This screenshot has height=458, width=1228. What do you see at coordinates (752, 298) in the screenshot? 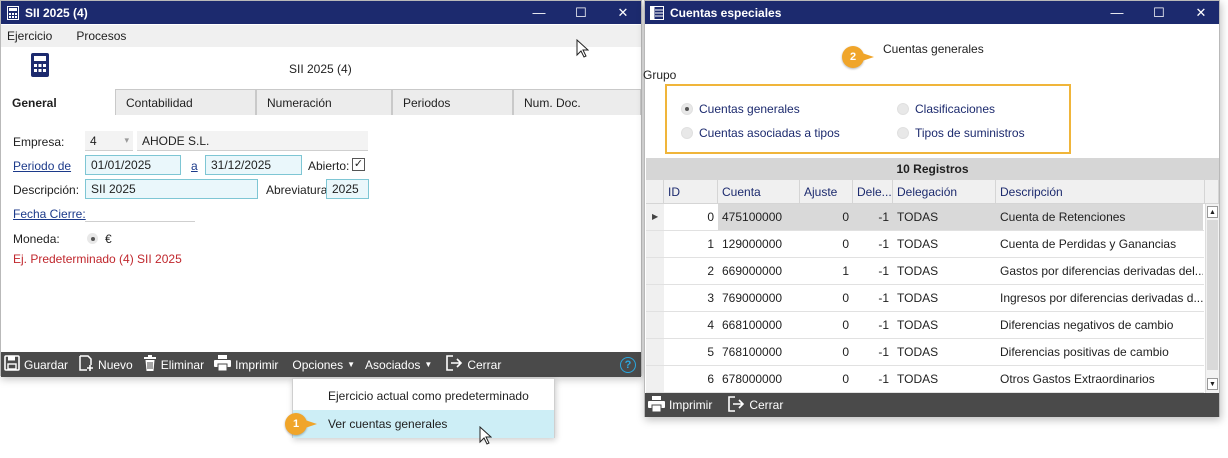
I see `cell-cuenta: 769000000` at bounding box center [752, 298].